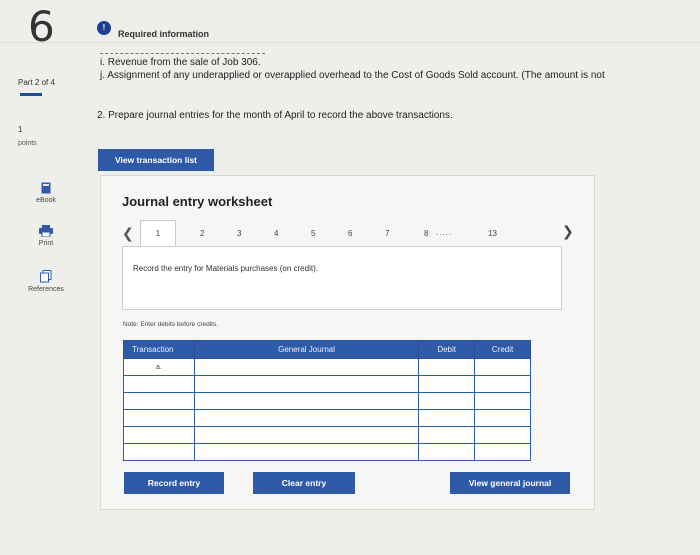 The height and width of the screenshot is (555, 700). Describe the element at coordinates (502, 349) in the screenshot. I see `column-header-credit: Credit` at that location.